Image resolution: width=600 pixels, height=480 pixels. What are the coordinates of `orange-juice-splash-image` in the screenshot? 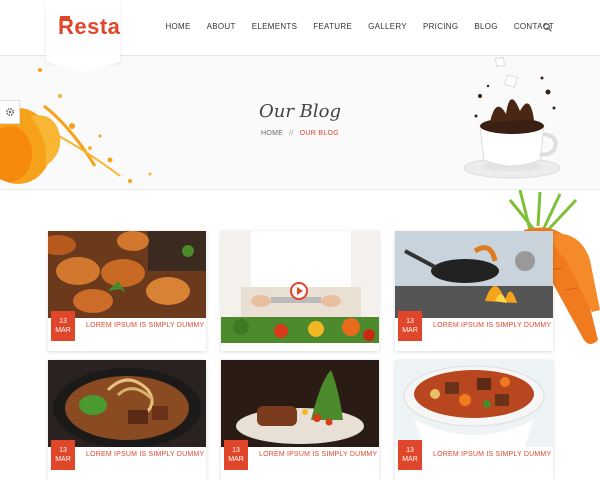 It's located at (76, 126).